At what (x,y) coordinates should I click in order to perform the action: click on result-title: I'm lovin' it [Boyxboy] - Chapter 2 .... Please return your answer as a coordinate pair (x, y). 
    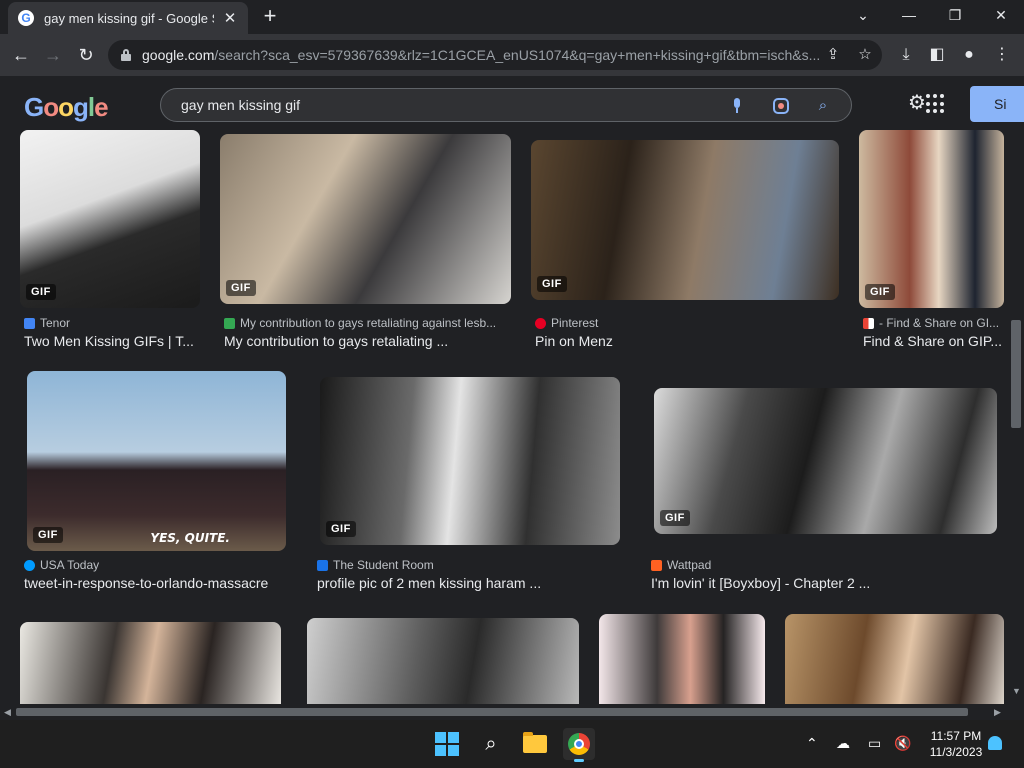
    Looking at the image, I should click on (821, 583).